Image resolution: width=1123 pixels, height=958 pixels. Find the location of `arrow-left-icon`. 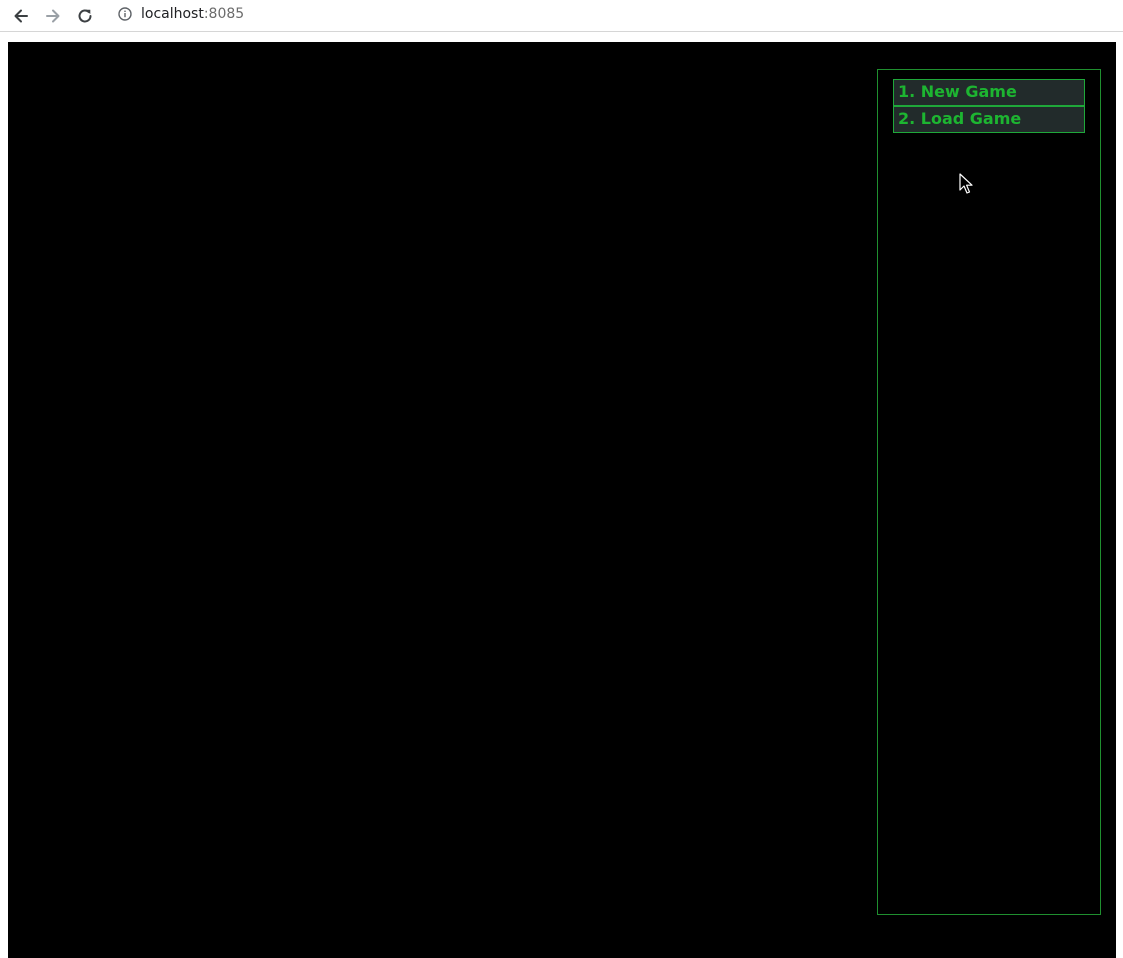

arrow-left-icon is located at coordinates (21, 16).